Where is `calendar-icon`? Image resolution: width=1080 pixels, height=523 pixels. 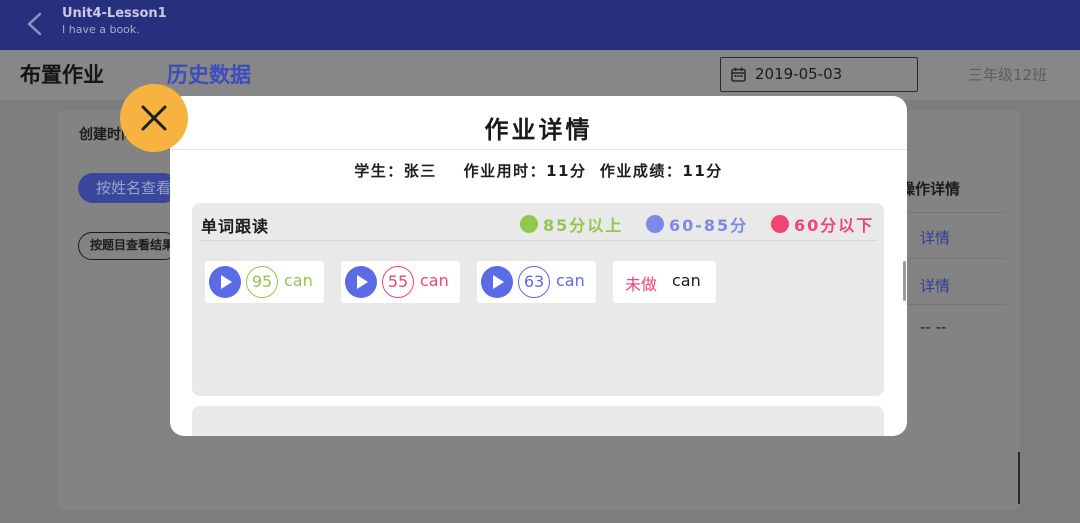 calendar-icon is located at coordinates (738, 74).